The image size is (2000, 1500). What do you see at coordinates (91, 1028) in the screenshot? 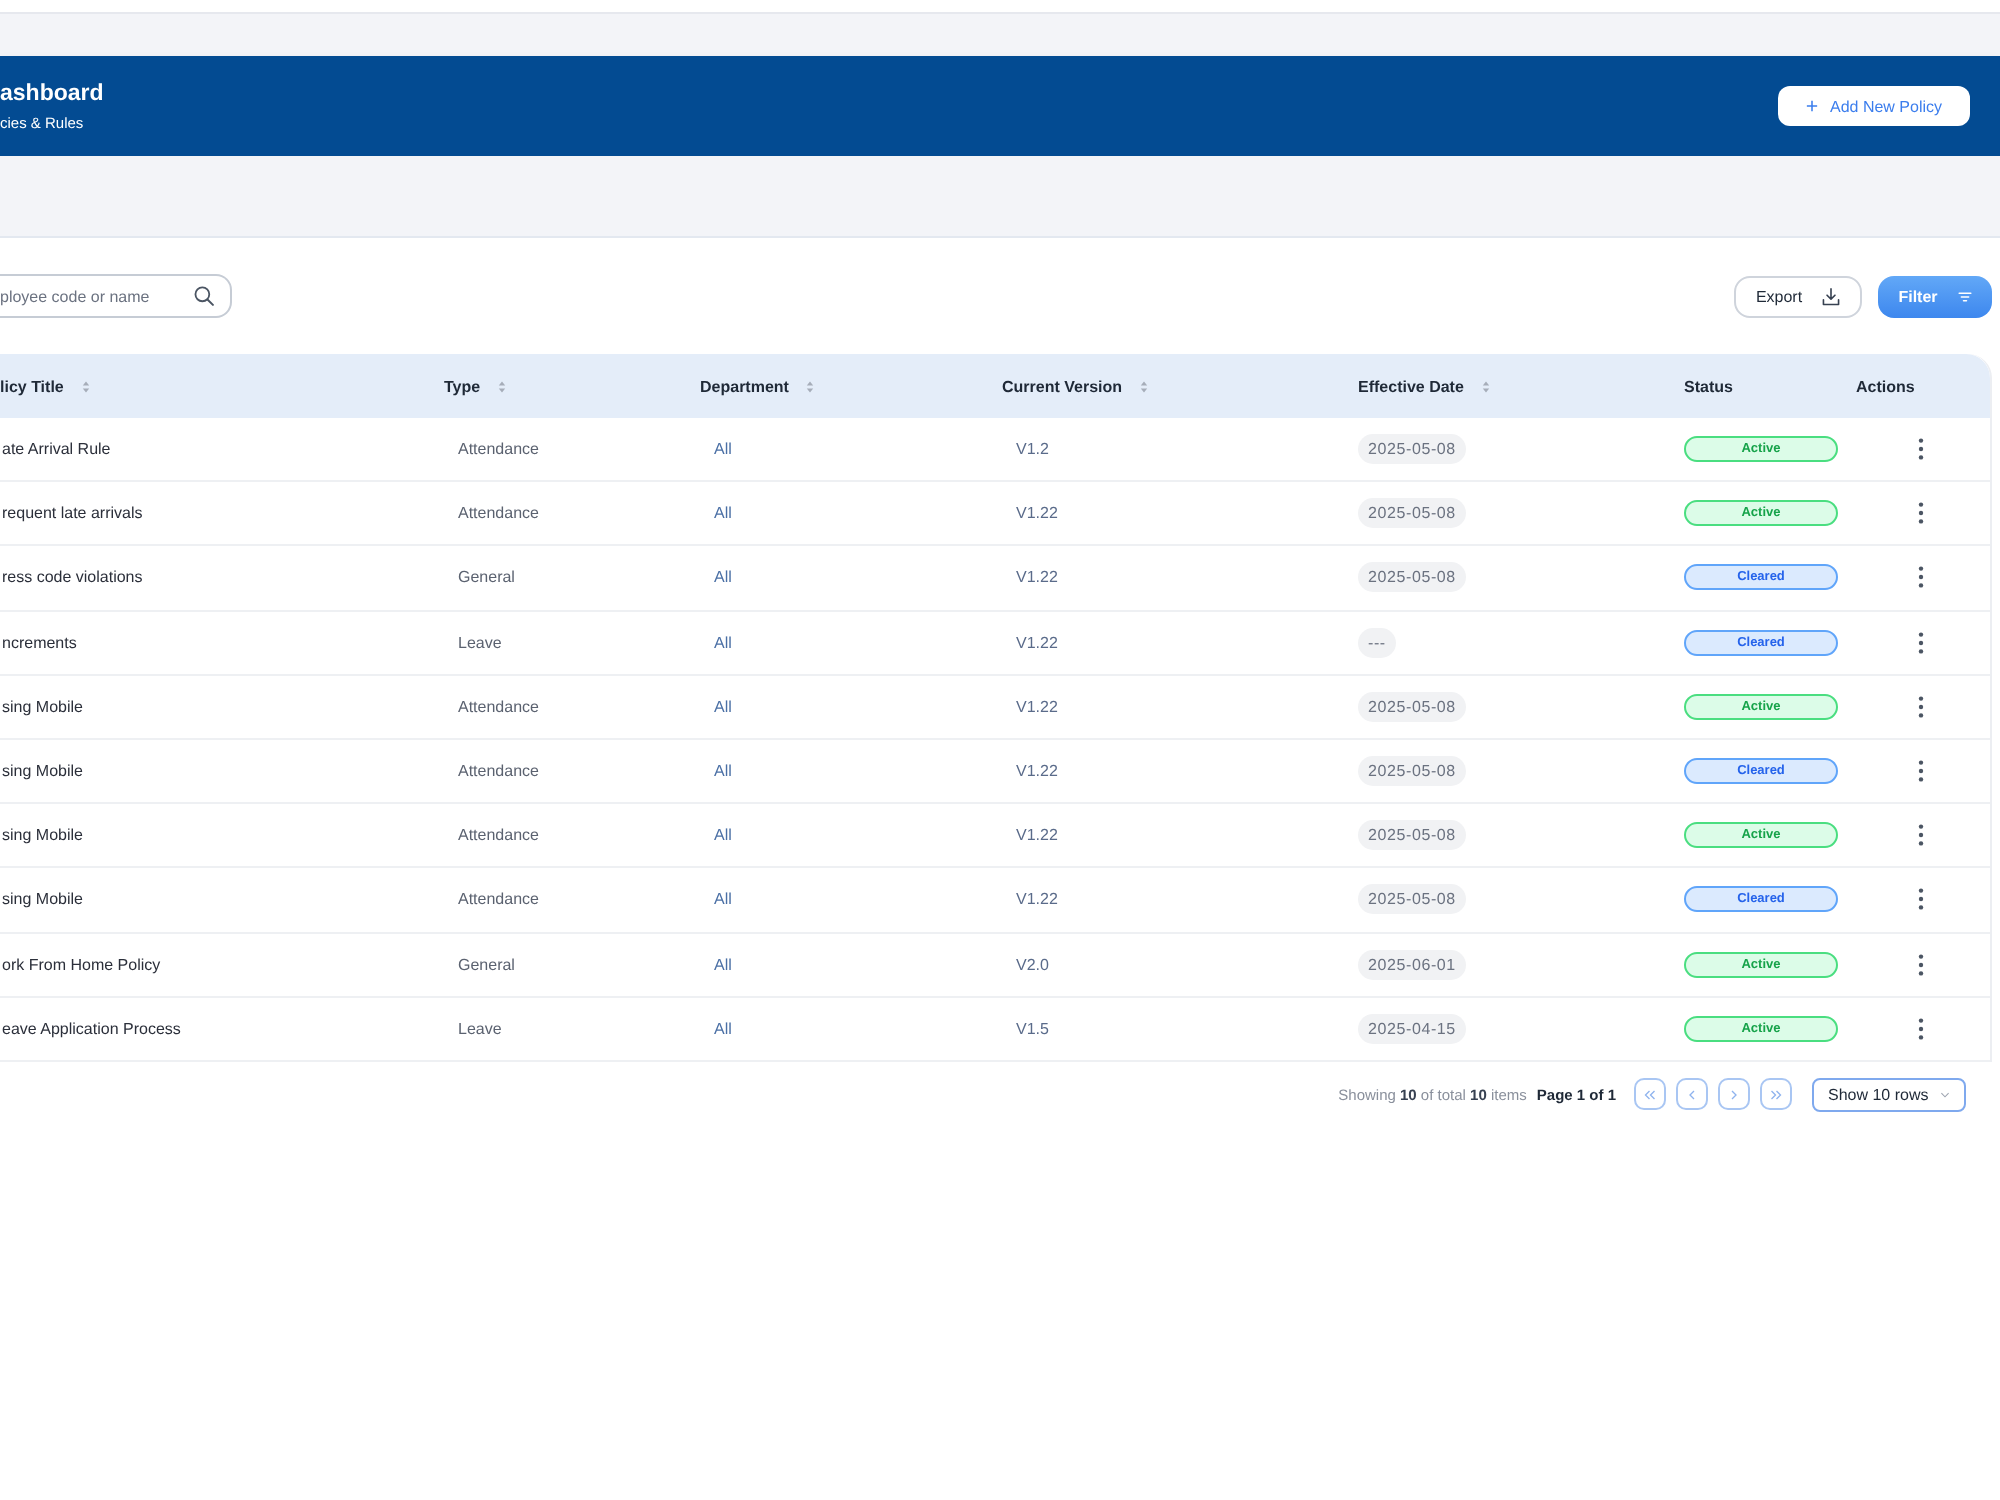
I see `policy-title-cell: eave Application Process` at bounding box center [91, 1028].